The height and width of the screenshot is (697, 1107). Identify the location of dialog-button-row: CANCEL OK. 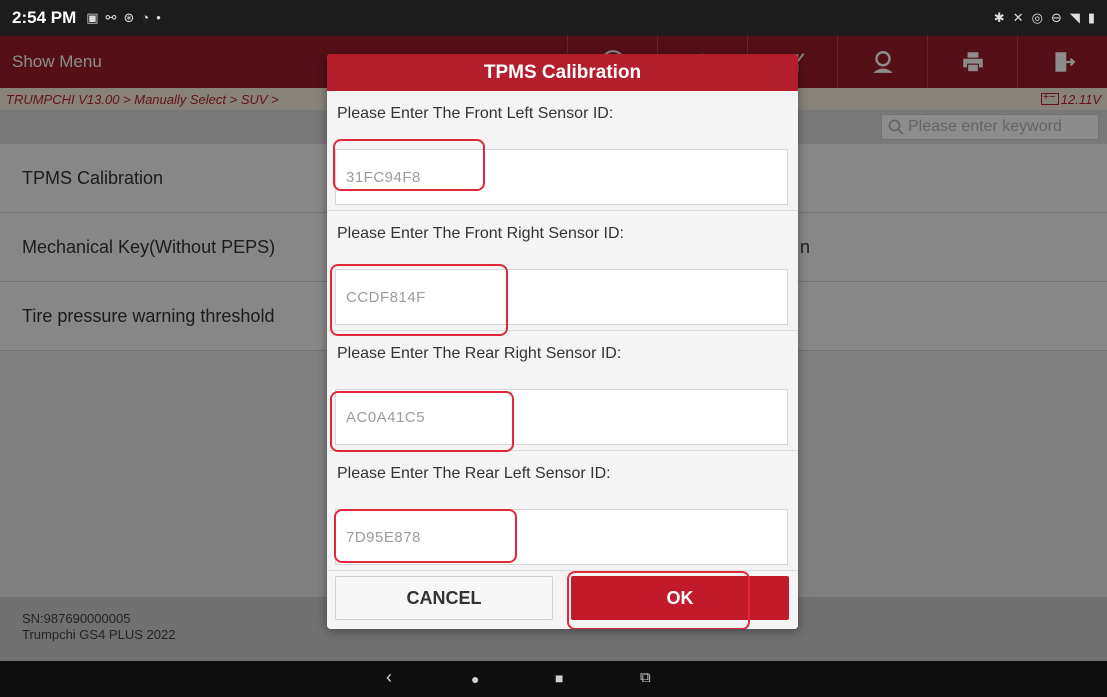
(562, 600).